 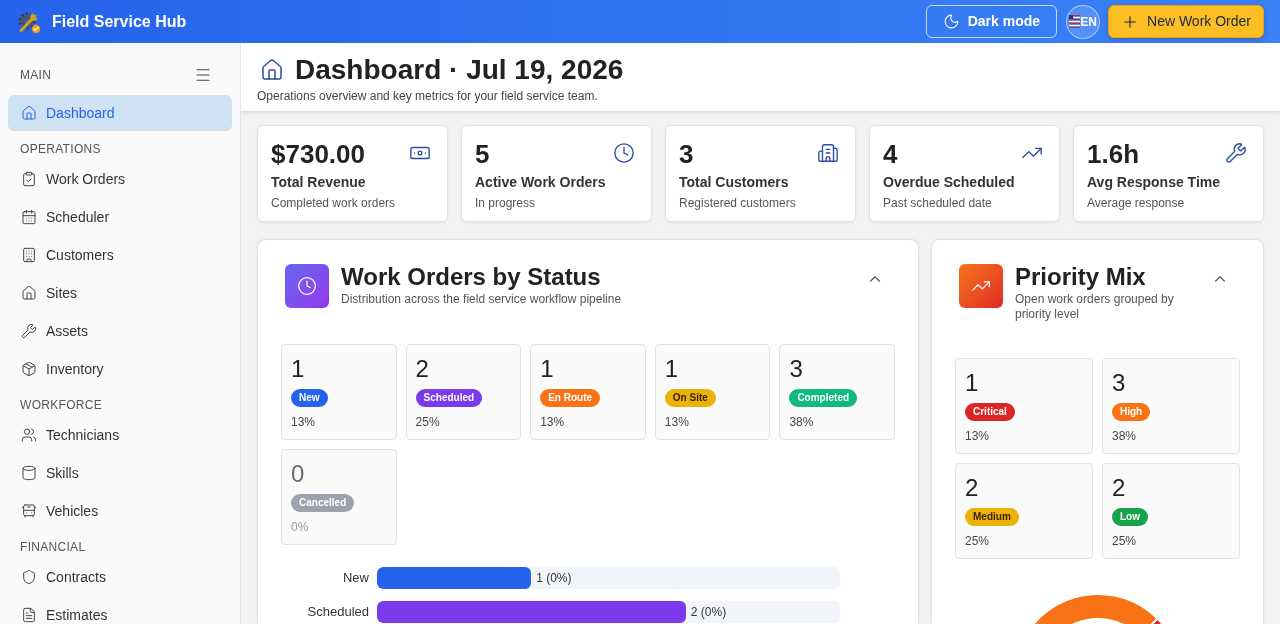 What do you see at coordinates (300, 527) in the screenshot?
I see `status-percent: 0%` at bounding box center [300, 527].